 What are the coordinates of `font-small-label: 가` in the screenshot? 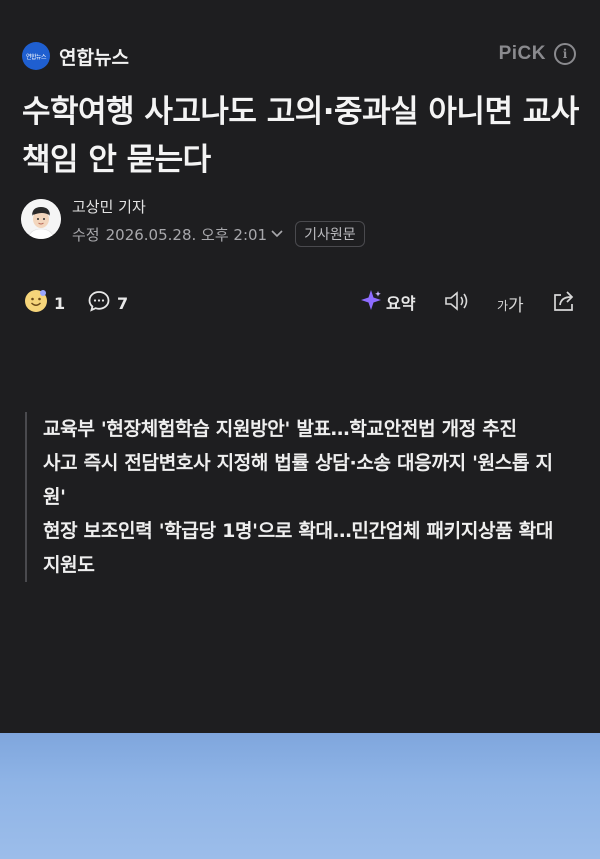 It's located at (503, 306).